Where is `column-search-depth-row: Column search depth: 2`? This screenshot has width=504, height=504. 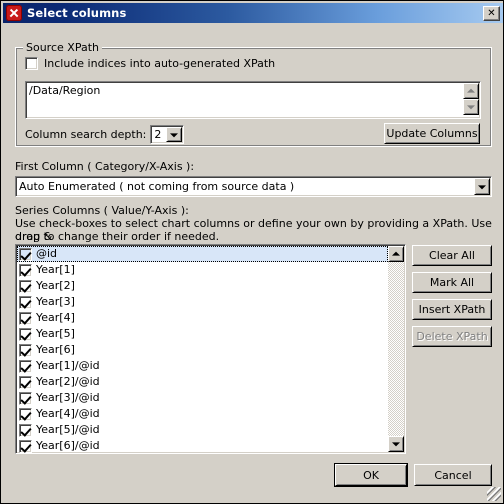 column-search-depth-row: Column search depth: 2 is located at coordinates (105, 134).